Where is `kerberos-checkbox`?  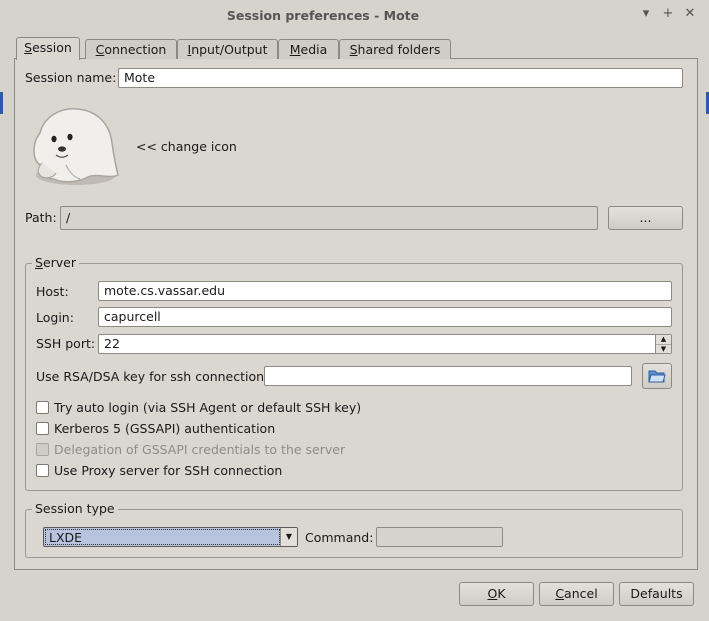
kerberos-checkbox is located at coordinates (42, 428).